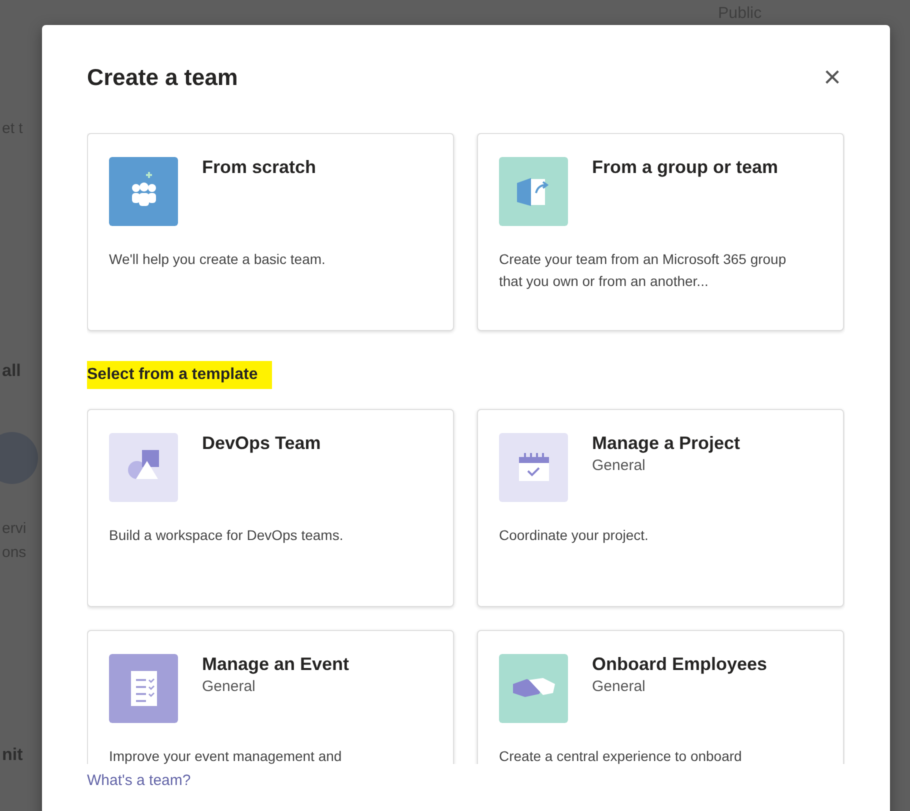 This screenshot has width=910, height=811. Describe the element at coordinates (226, 755) in the screenshot. I see `card-description: Improve your event management and` at that location.